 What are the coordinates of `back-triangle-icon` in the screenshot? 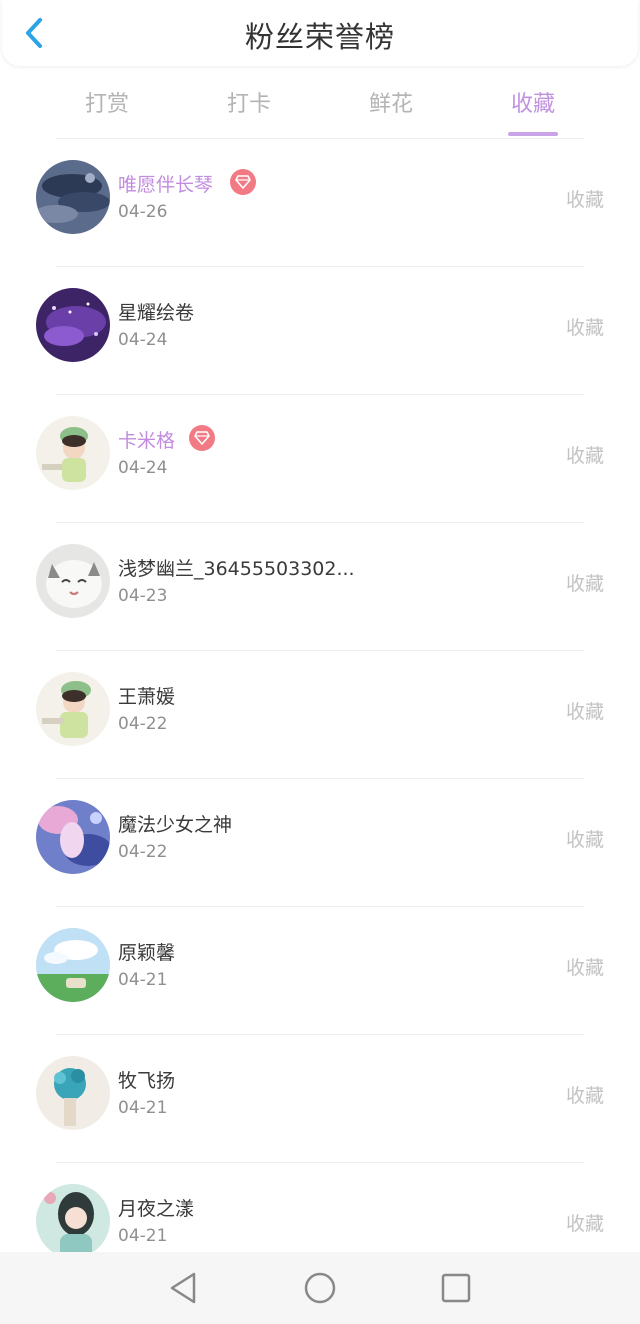 It's located at (183, 1288).